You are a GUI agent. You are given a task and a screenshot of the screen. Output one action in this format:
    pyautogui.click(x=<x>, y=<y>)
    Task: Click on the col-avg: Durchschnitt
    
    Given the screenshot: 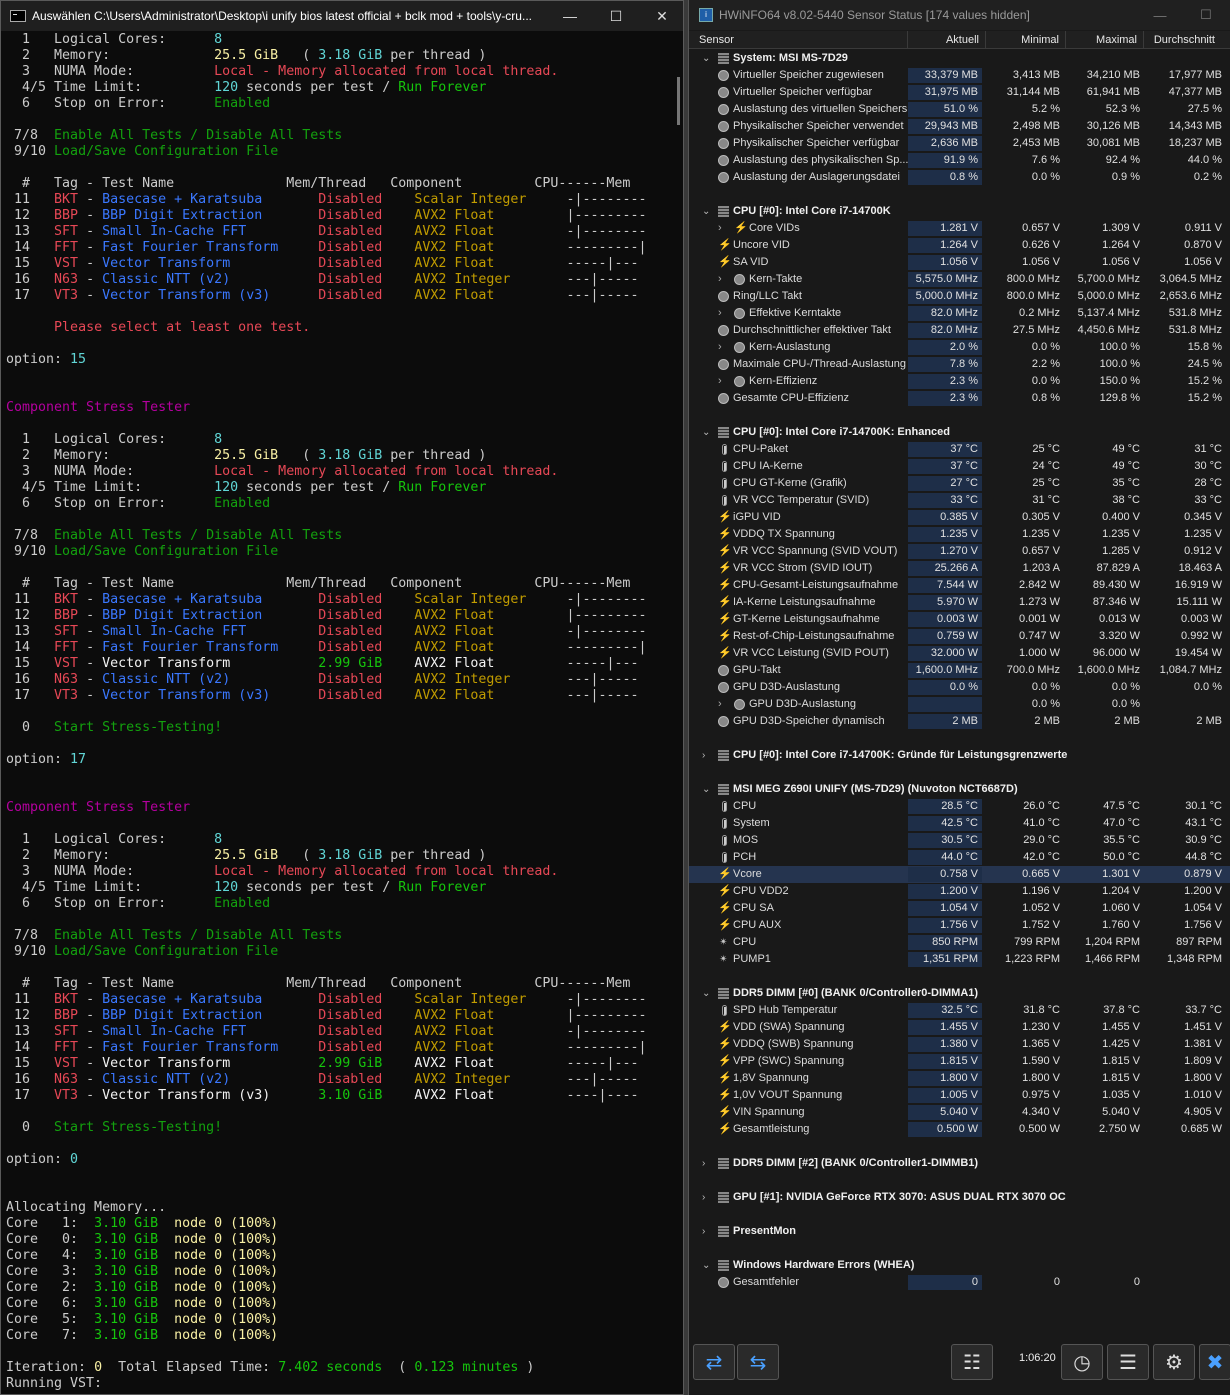 What is the action you would take?
    pyautogui.click(x=1182, y=40)
    